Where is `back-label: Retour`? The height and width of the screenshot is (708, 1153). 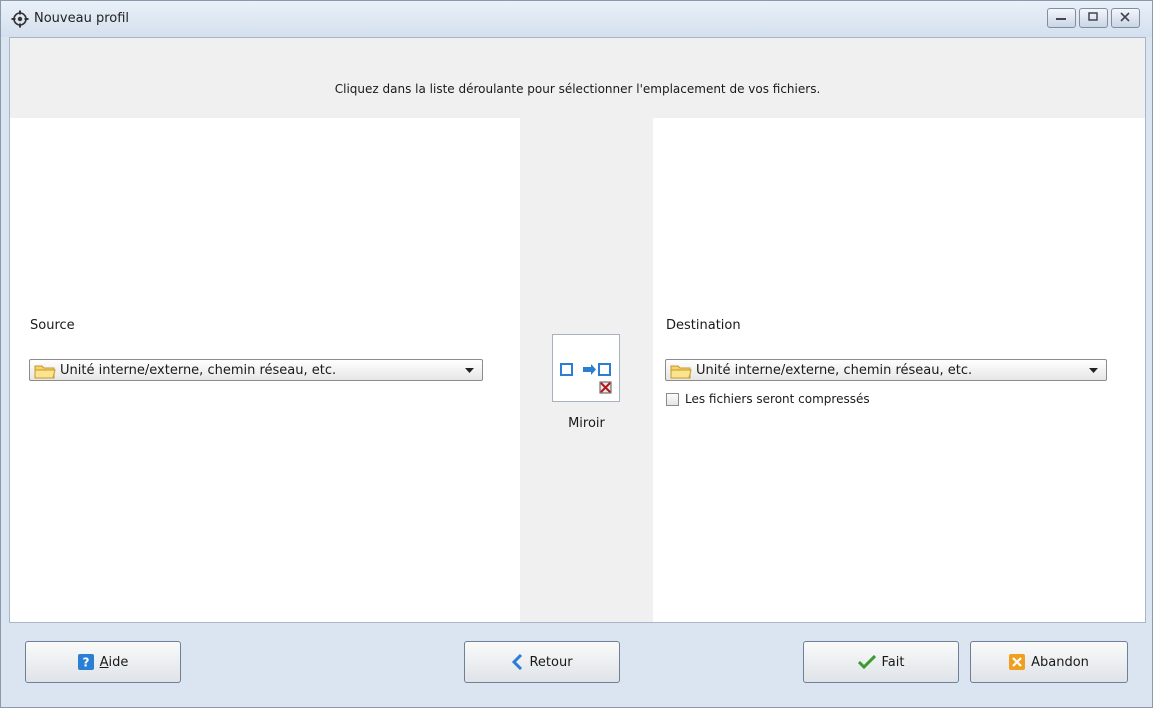 back-label: Retour is located at coordinates (551, 662).